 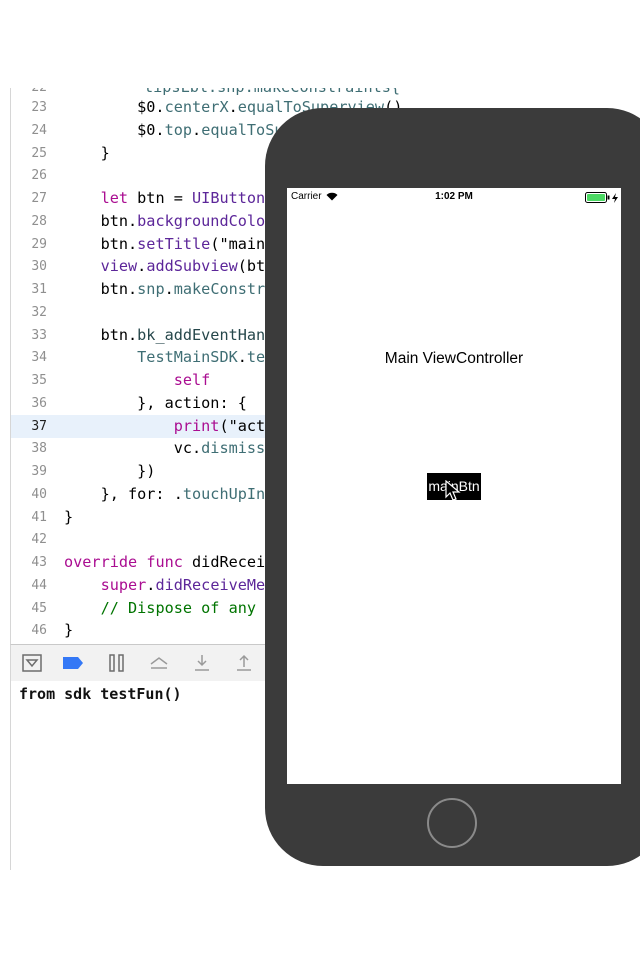 I want to click on line-number: 46, so click(x=39, y=631).